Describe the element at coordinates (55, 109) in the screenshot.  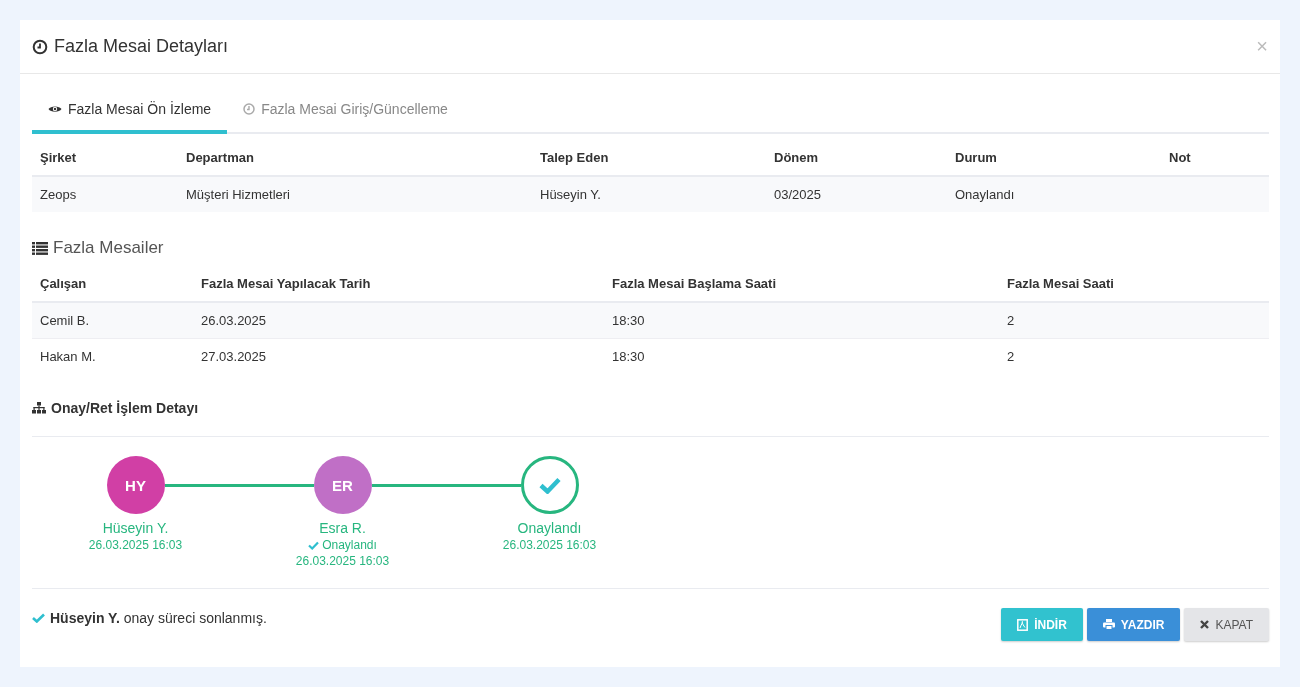
I see `eye-icon` at that location.